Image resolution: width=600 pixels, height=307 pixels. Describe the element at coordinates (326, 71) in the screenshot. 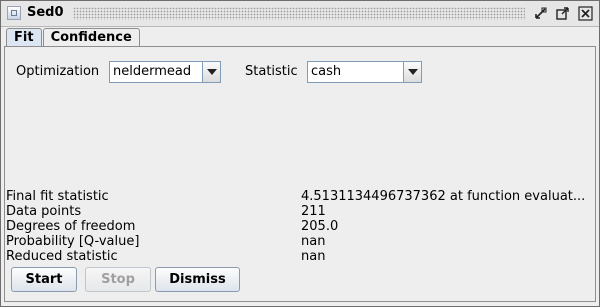

I see `statistic-value: cash` at that location.